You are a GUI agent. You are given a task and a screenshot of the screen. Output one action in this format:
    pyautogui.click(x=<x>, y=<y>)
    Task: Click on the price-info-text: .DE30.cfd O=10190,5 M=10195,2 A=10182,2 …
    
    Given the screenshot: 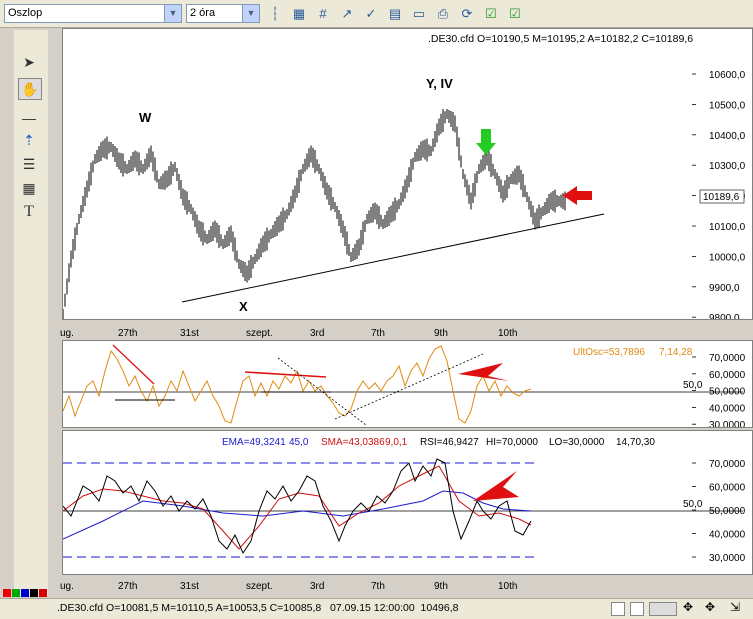 What is the action you would take?
    pyautogui.click(x=560, y=39)
    